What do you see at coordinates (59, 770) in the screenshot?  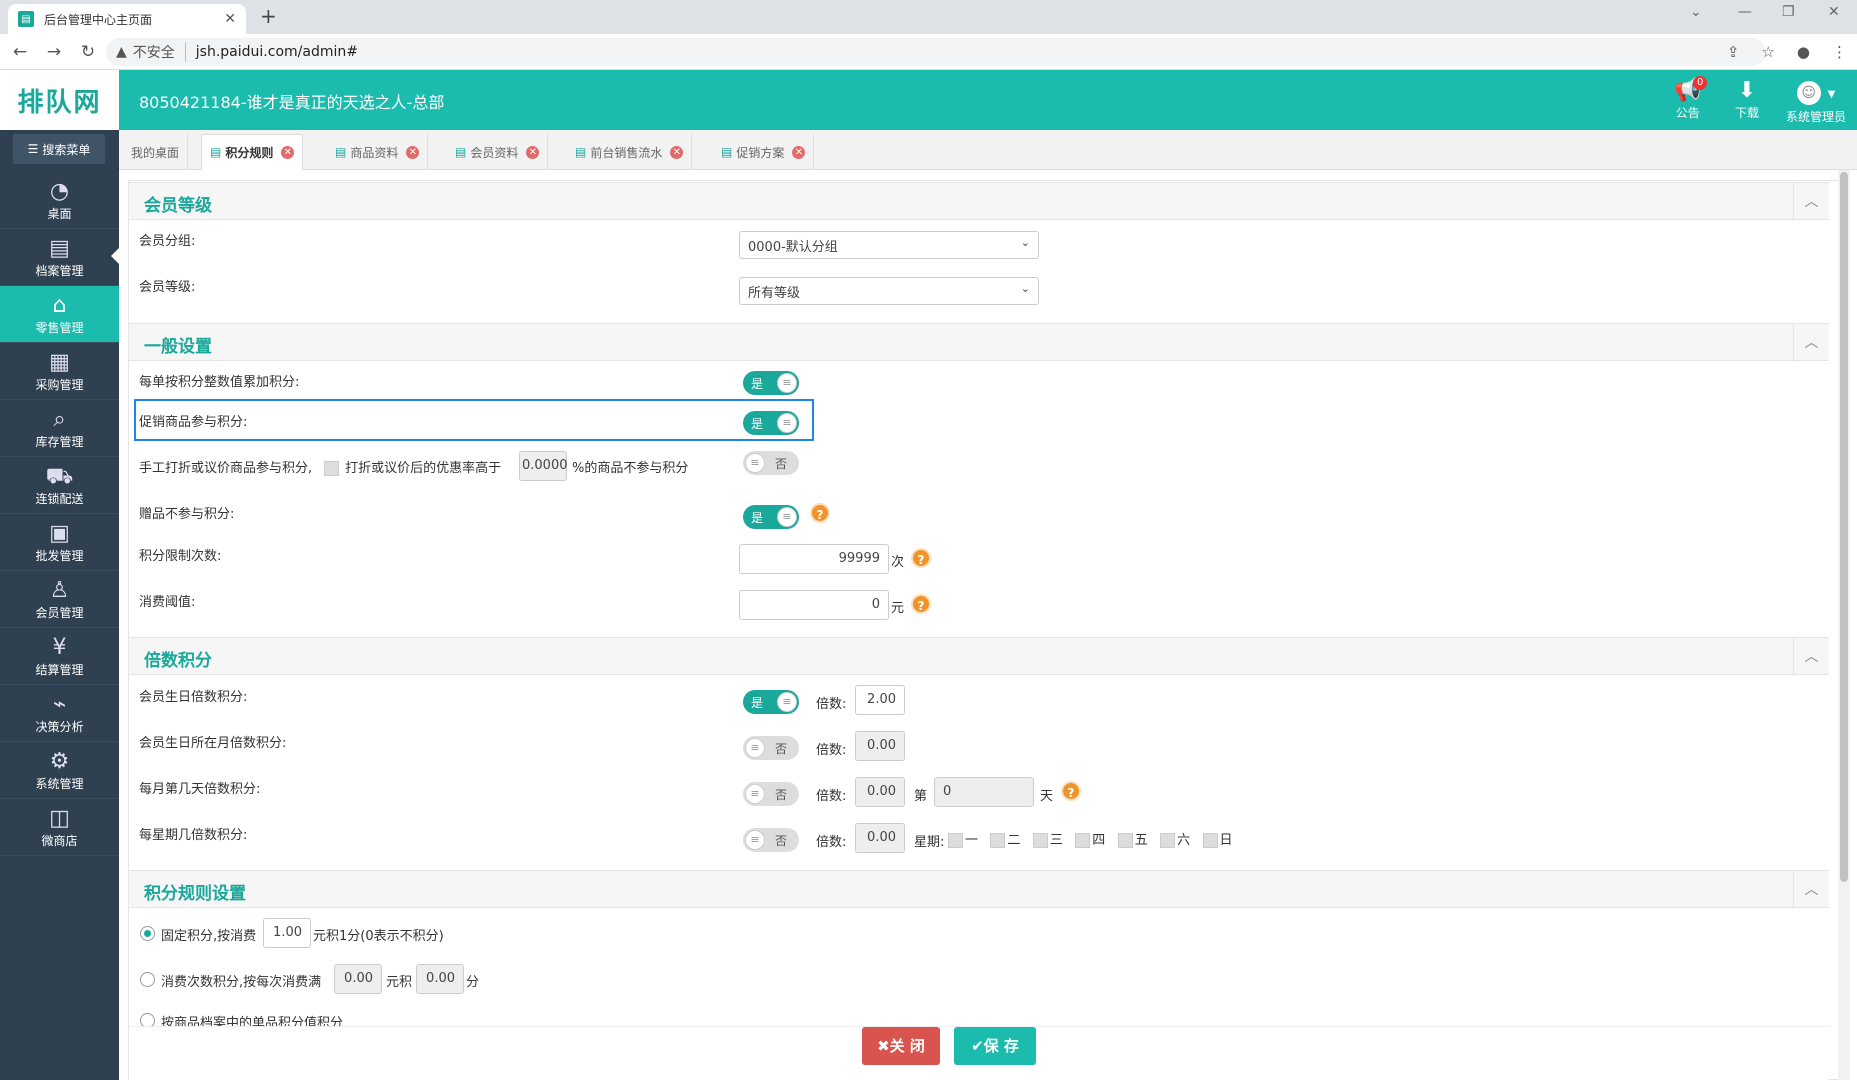 I see `sidebar-item-system: ⚙ 系统管理` at bounding box center [59, 770].